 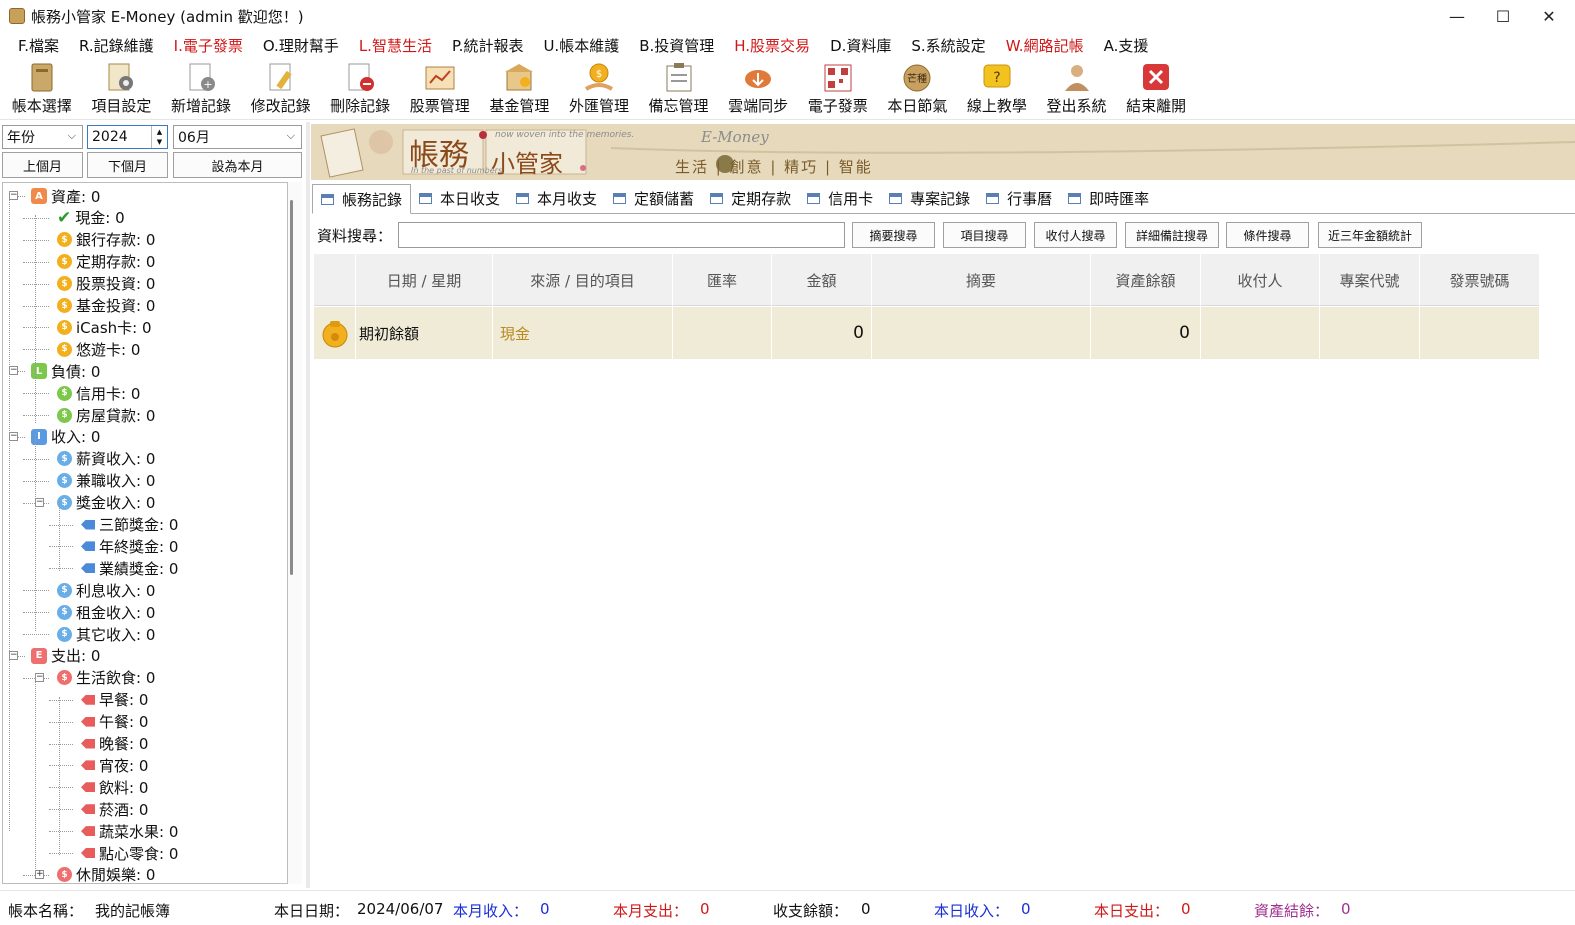 What do you see at coordinates (487, 45) in the screenshot?
I see `menu-item: P.統計報表` at bounding box center [487, 45].